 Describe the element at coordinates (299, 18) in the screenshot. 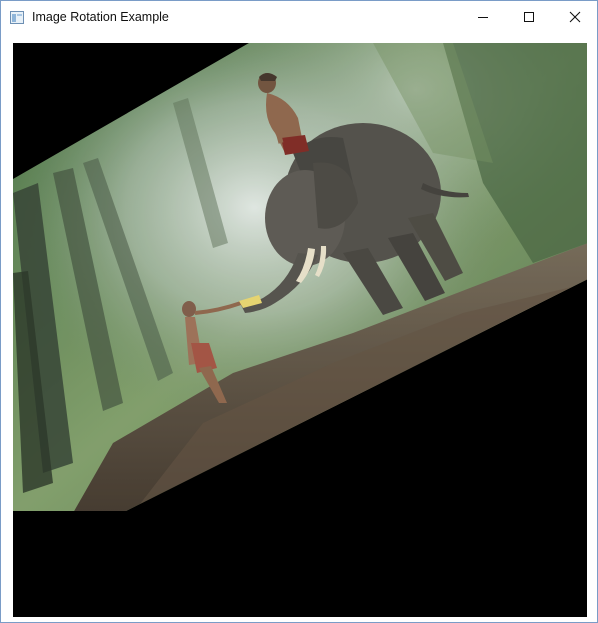

I see `title-bar: Image Rotation Example` at that location.